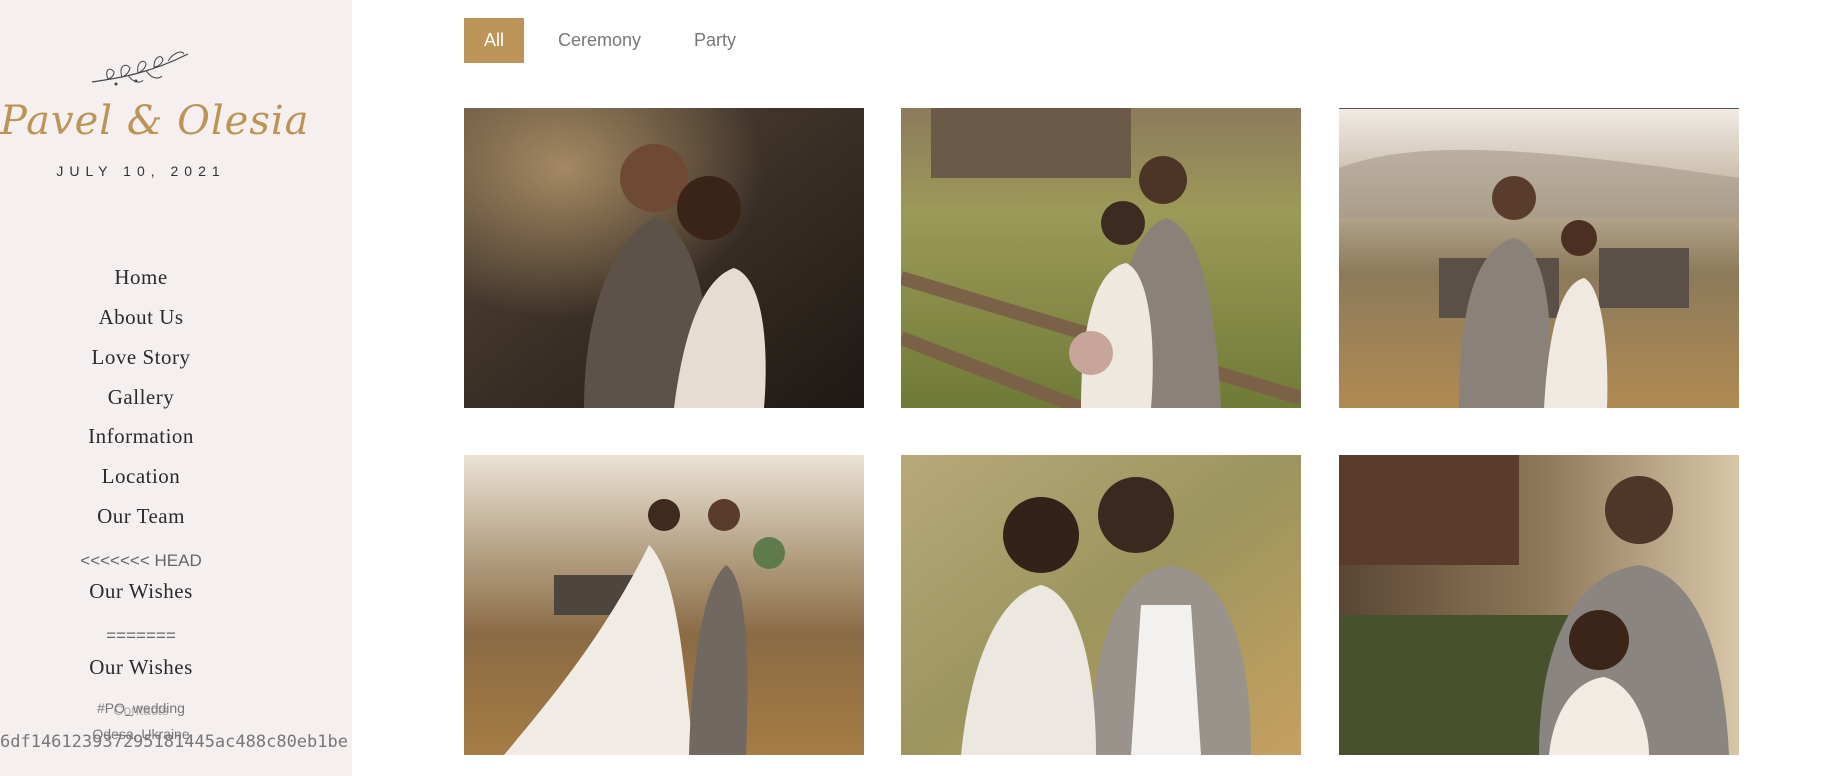 This screenshot has height=776, width=1826. I want to click on photo-couple-standing-in-field, so click(1539, 258).